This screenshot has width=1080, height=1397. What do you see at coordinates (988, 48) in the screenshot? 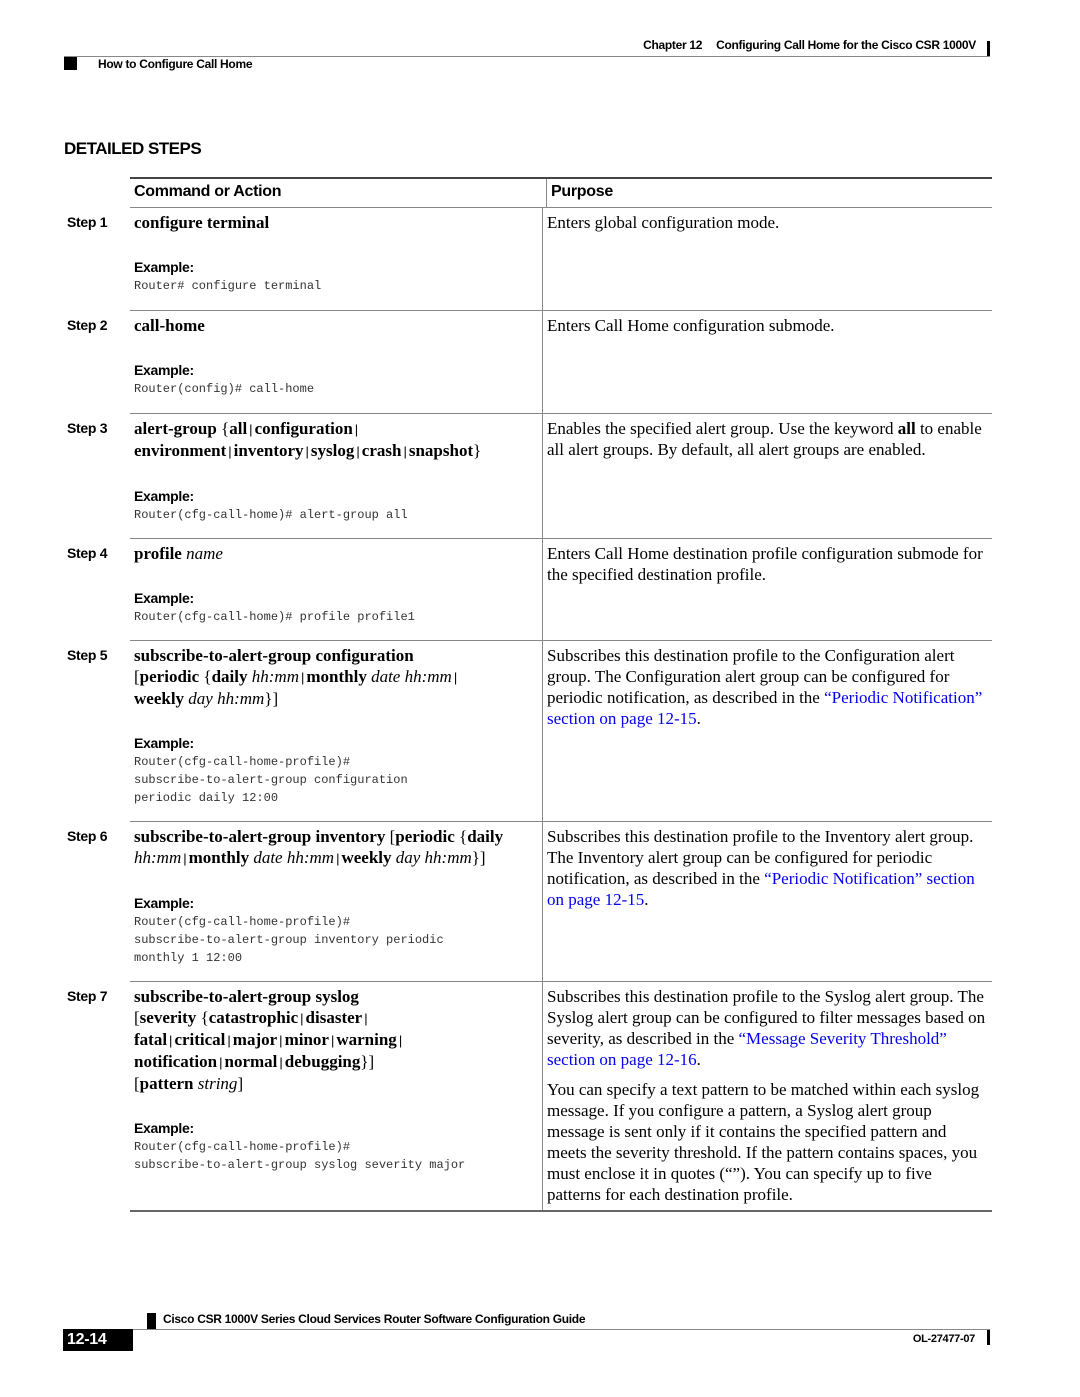
I see `header-bar-mark` at bounding box center [988, 48].